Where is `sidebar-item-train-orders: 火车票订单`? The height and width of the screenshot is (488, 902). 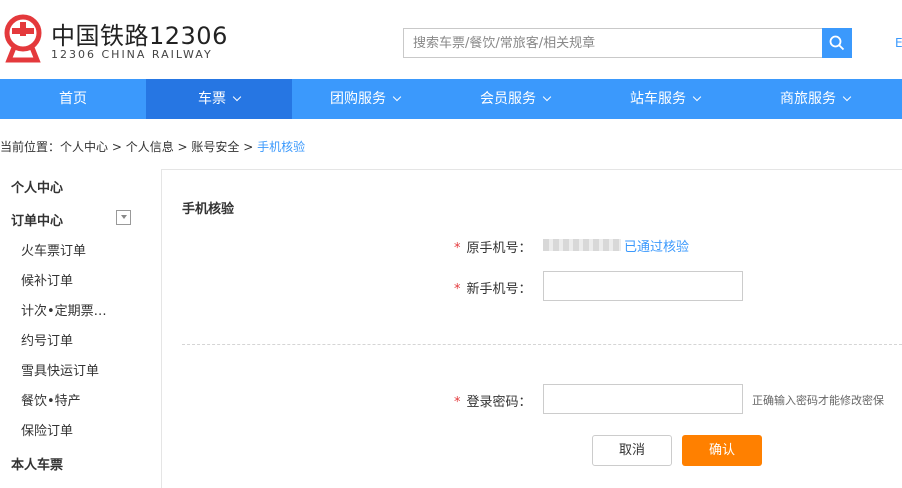 sidebar-item-train-orders: 火车票订单 is located at coordinates (53, 249).